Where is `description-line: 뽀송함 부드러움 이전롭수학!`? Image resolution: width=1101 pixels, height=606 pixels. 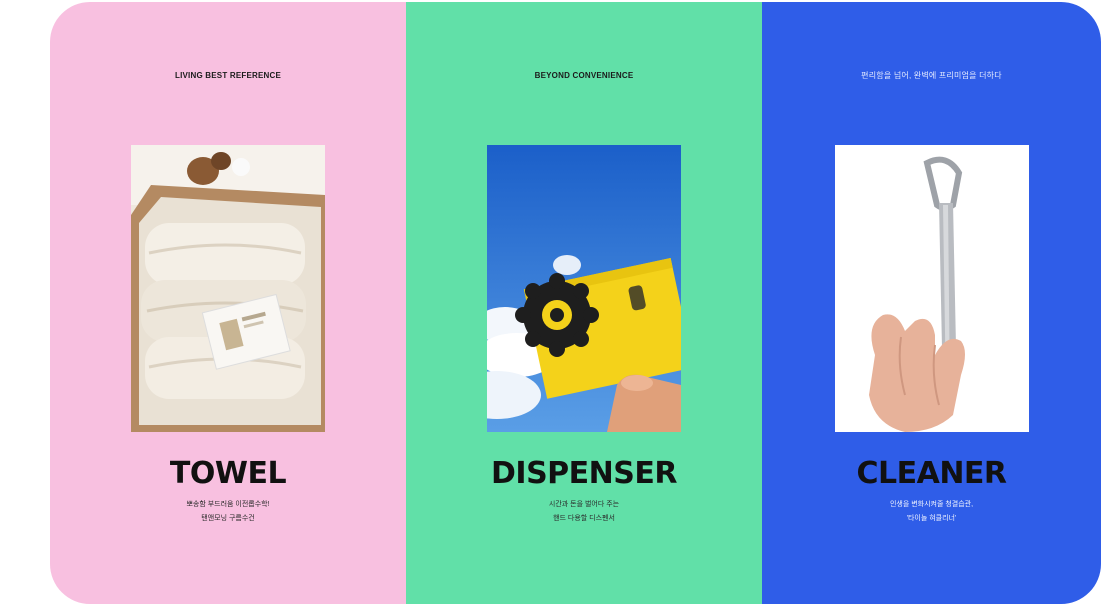
description-line: 뽀송함 부드러움 이전롭수학! is located at coordinates (228, 504).